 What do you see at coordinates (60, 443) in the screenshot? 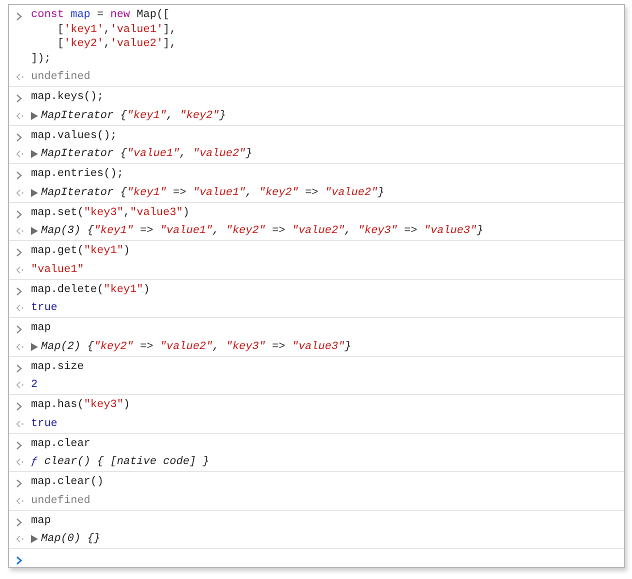
I see `code-line: map.clear` at bounding box center [60, 443].